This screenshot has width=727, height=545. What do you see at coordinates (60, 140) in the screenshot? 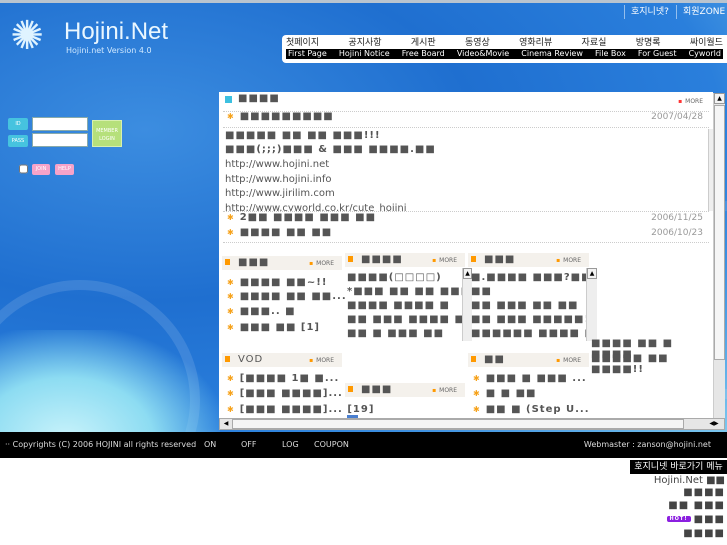
I see `password-input` at bounding box center [60, 140].